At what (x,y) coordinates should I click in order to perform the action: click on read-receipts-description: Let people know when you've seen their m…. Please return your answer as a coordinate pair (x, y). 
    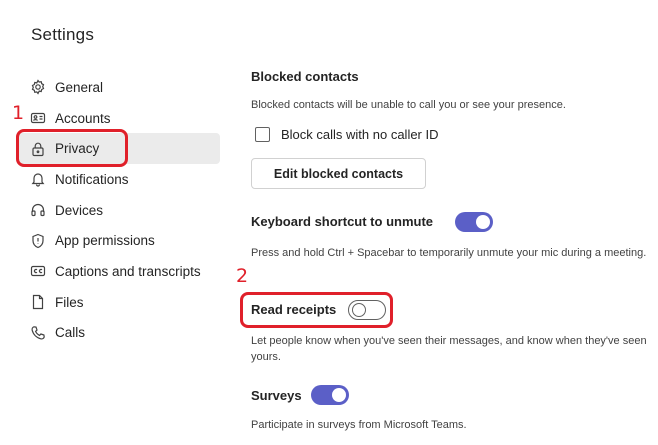
    Looking at the image, I should click on (449, 349).